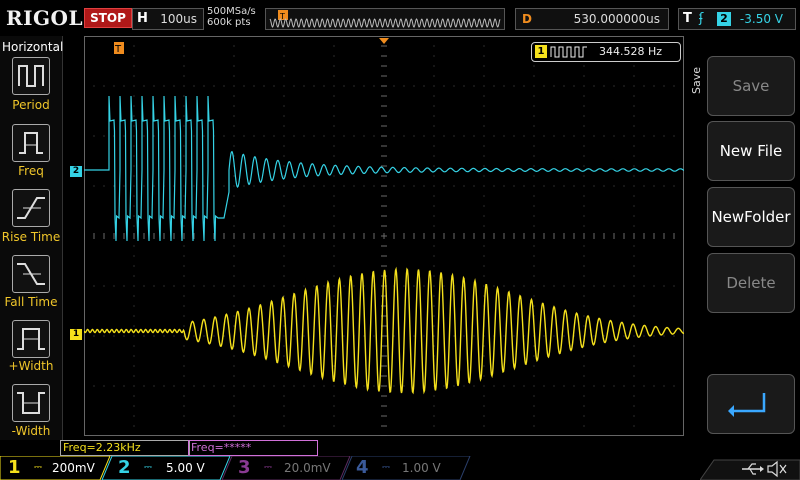 This screenshot has width=800, height=480. What do you see at coordinates (751, 404) in the screenshot?
I see `enter-button` at bounding box center [751, 404].